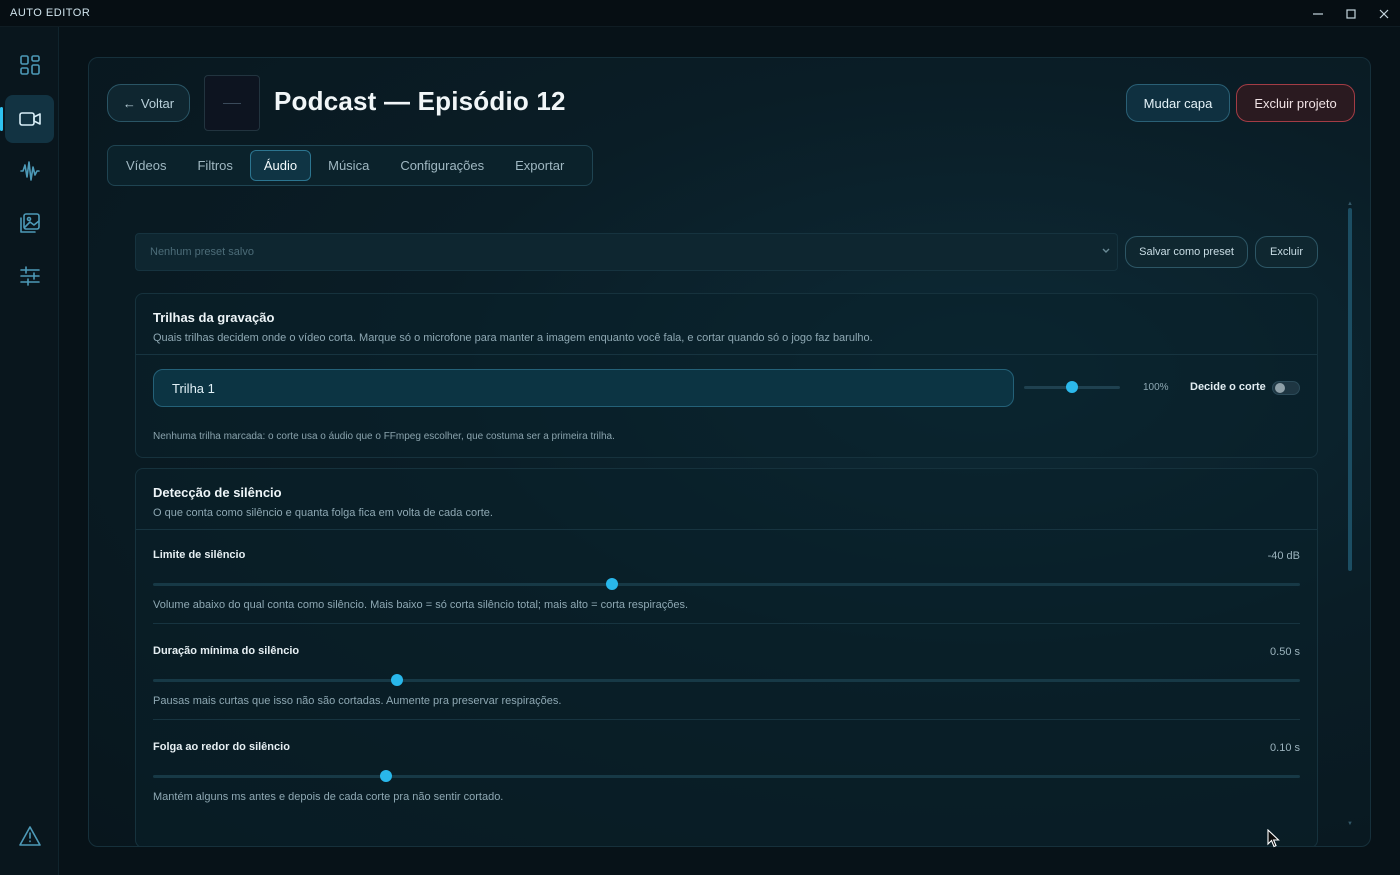  I want to click on track-name: Trilha 1, so click(193, 388).